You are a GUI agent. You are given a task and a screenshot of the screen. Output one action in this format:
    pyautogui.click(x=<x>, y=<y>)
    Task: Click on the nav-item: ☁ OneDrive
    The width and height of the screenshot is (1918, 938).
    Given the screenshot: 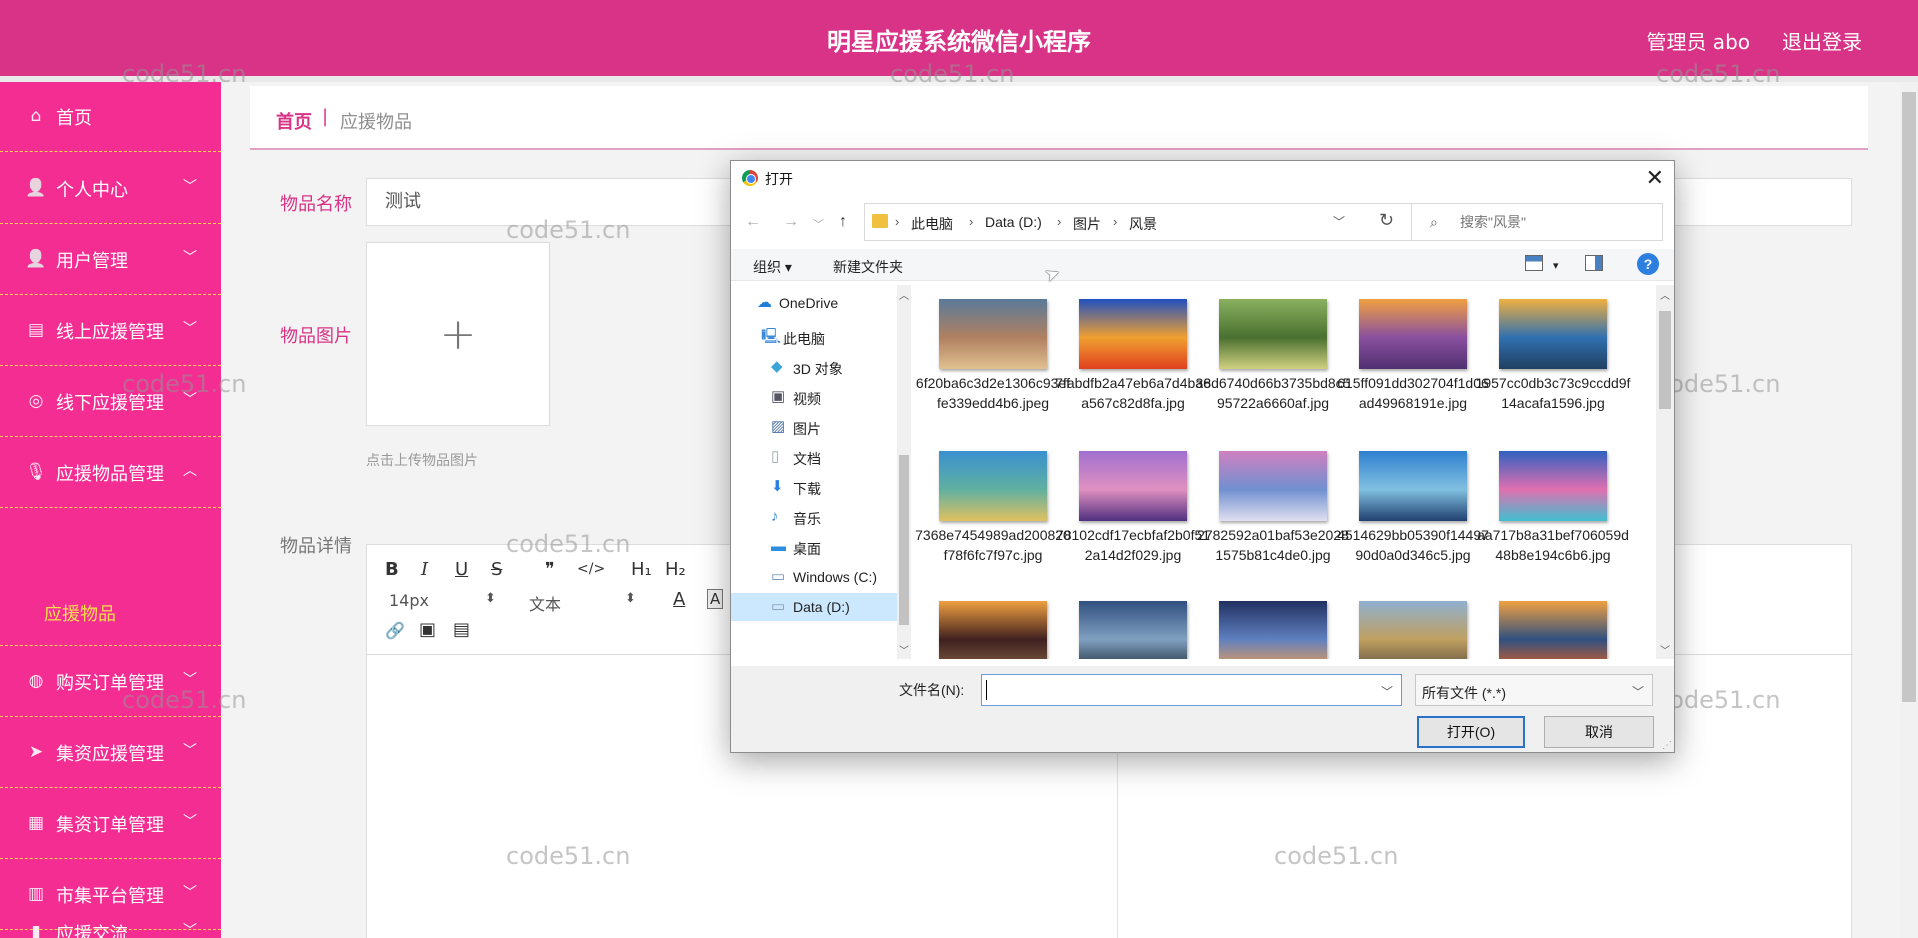 What is the action you would take?
    pyautogui.click(x=814, y=303)
    